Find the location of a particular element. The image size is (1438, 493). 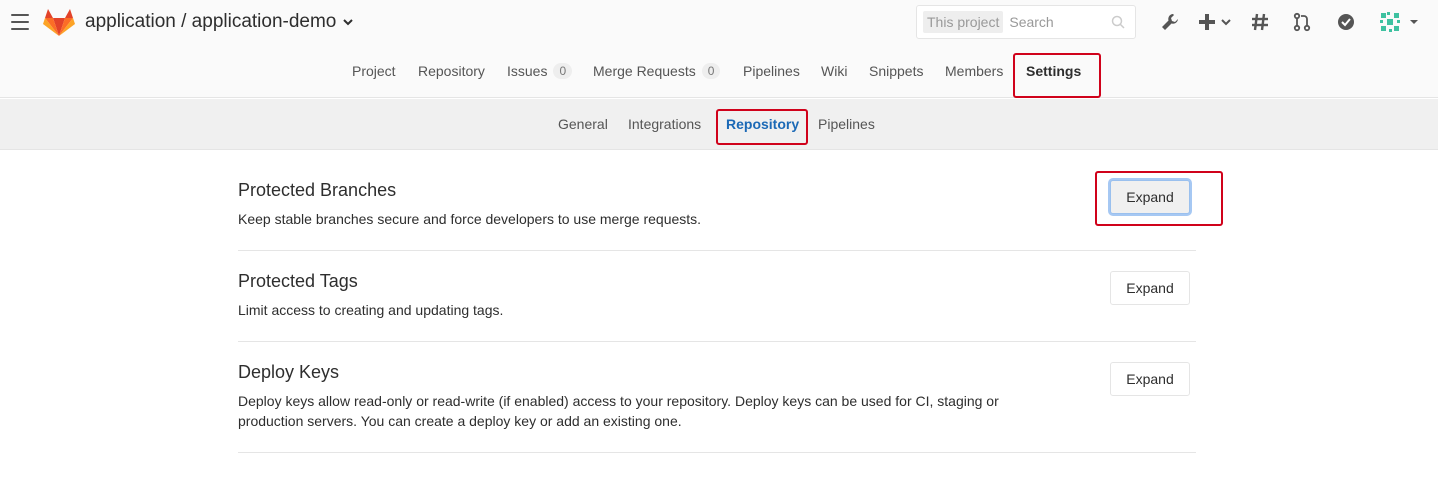

highlight-box-expand is located at coordinates (1159, 198).